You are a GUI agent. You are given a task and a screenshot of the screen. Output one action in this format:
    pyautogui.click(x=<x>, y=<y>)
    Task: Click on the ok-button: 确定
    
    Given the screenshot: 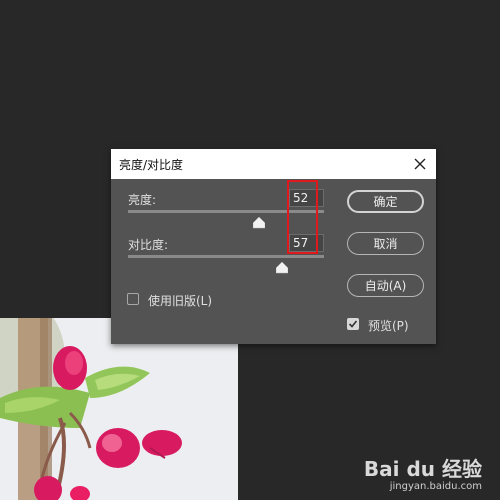 What is the action you would take?
    pyautogui.click(x=385, y=201)
    